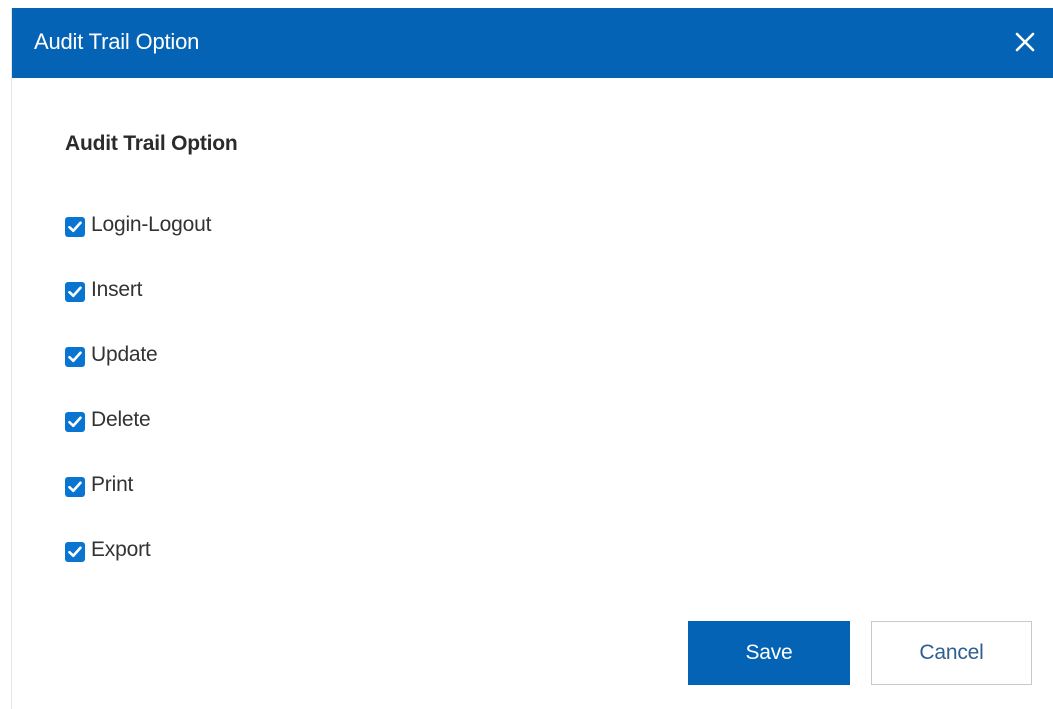  Describe the element at coordinates (138, 431) in the screenshot. I see `option-delete: Delete` at that location.